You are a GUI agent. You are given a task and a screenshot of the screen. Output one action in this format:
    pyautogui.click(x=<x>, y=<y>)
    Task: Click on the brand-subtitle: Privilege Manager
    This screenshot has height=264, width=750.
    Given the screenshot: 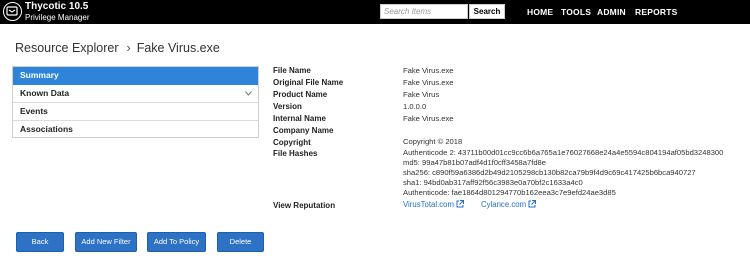 What is the action you would take?
    pyautogui.click(x=57, y=17)
    